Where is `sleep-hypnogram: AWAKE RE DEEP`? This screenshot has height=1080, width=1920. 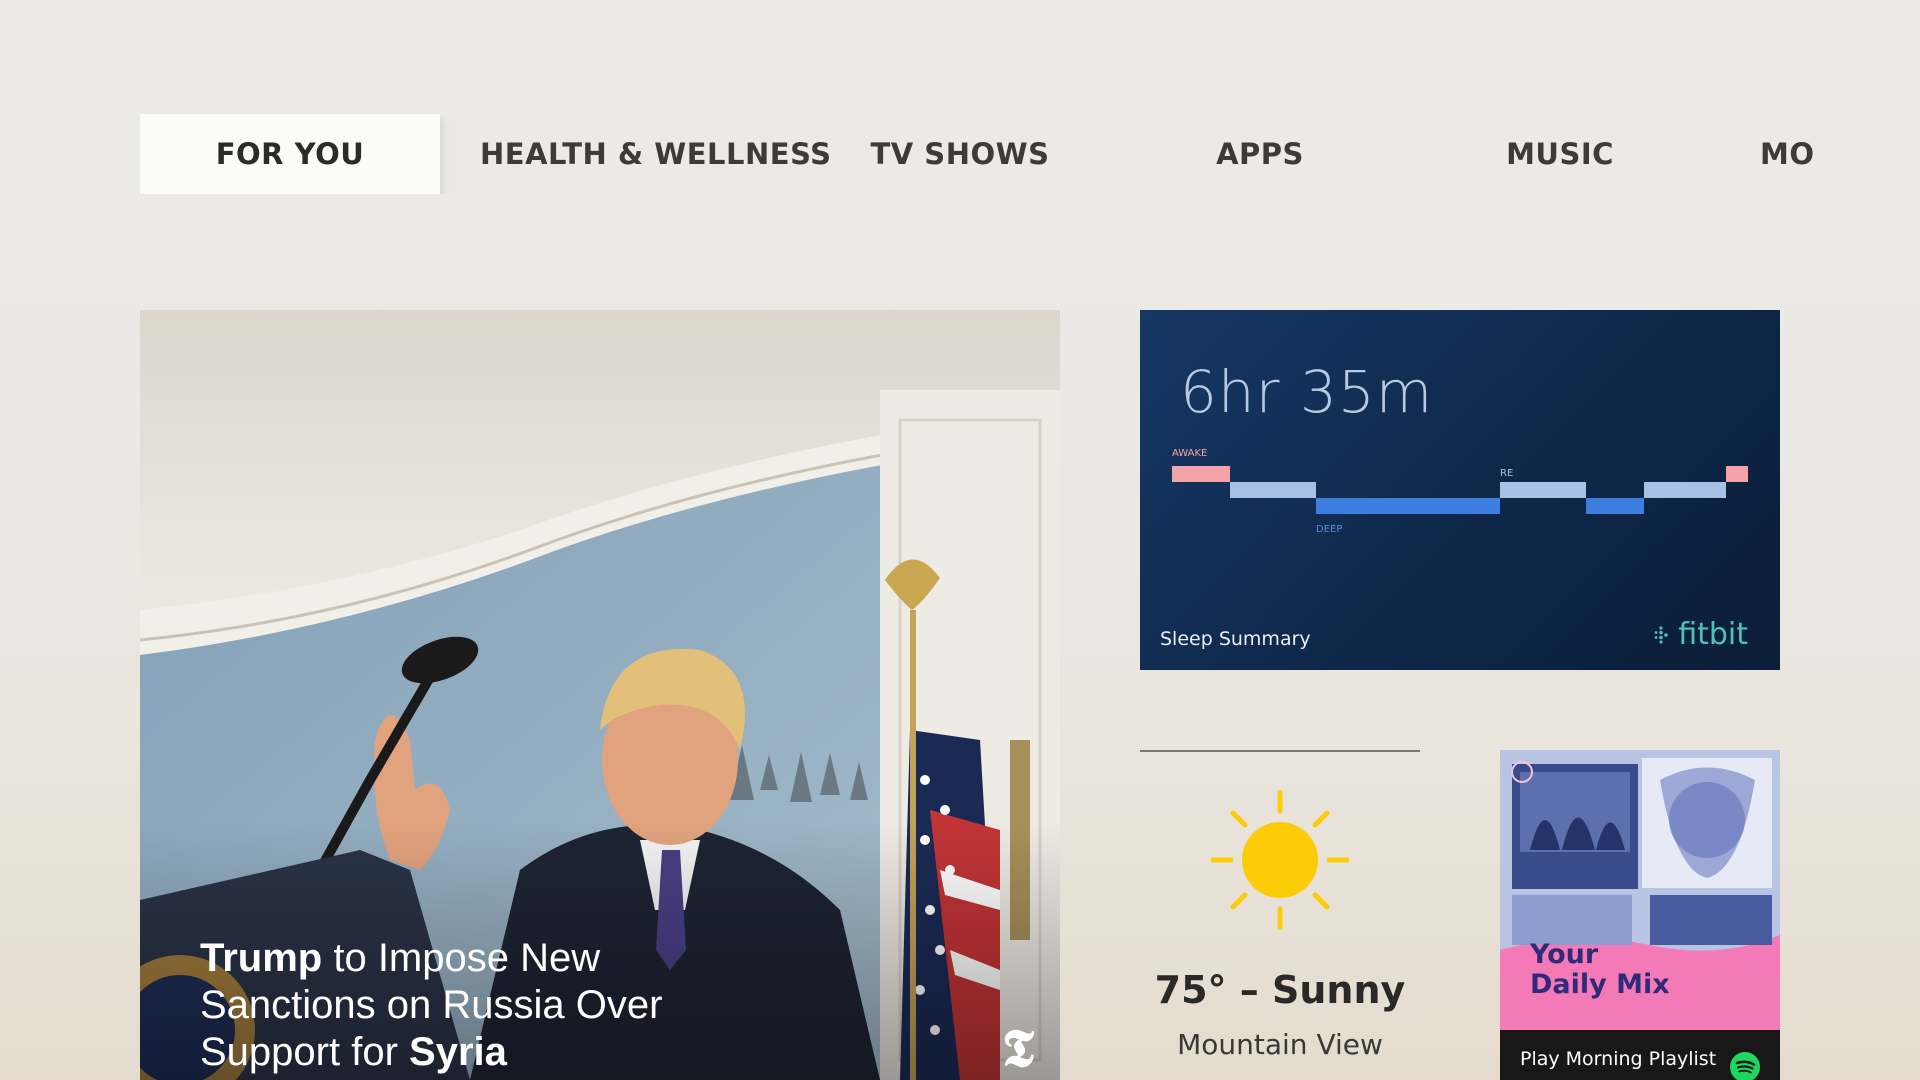
sleep-hypnogram: AWAKE RE DEEP is located at coordinates (1460, 491).